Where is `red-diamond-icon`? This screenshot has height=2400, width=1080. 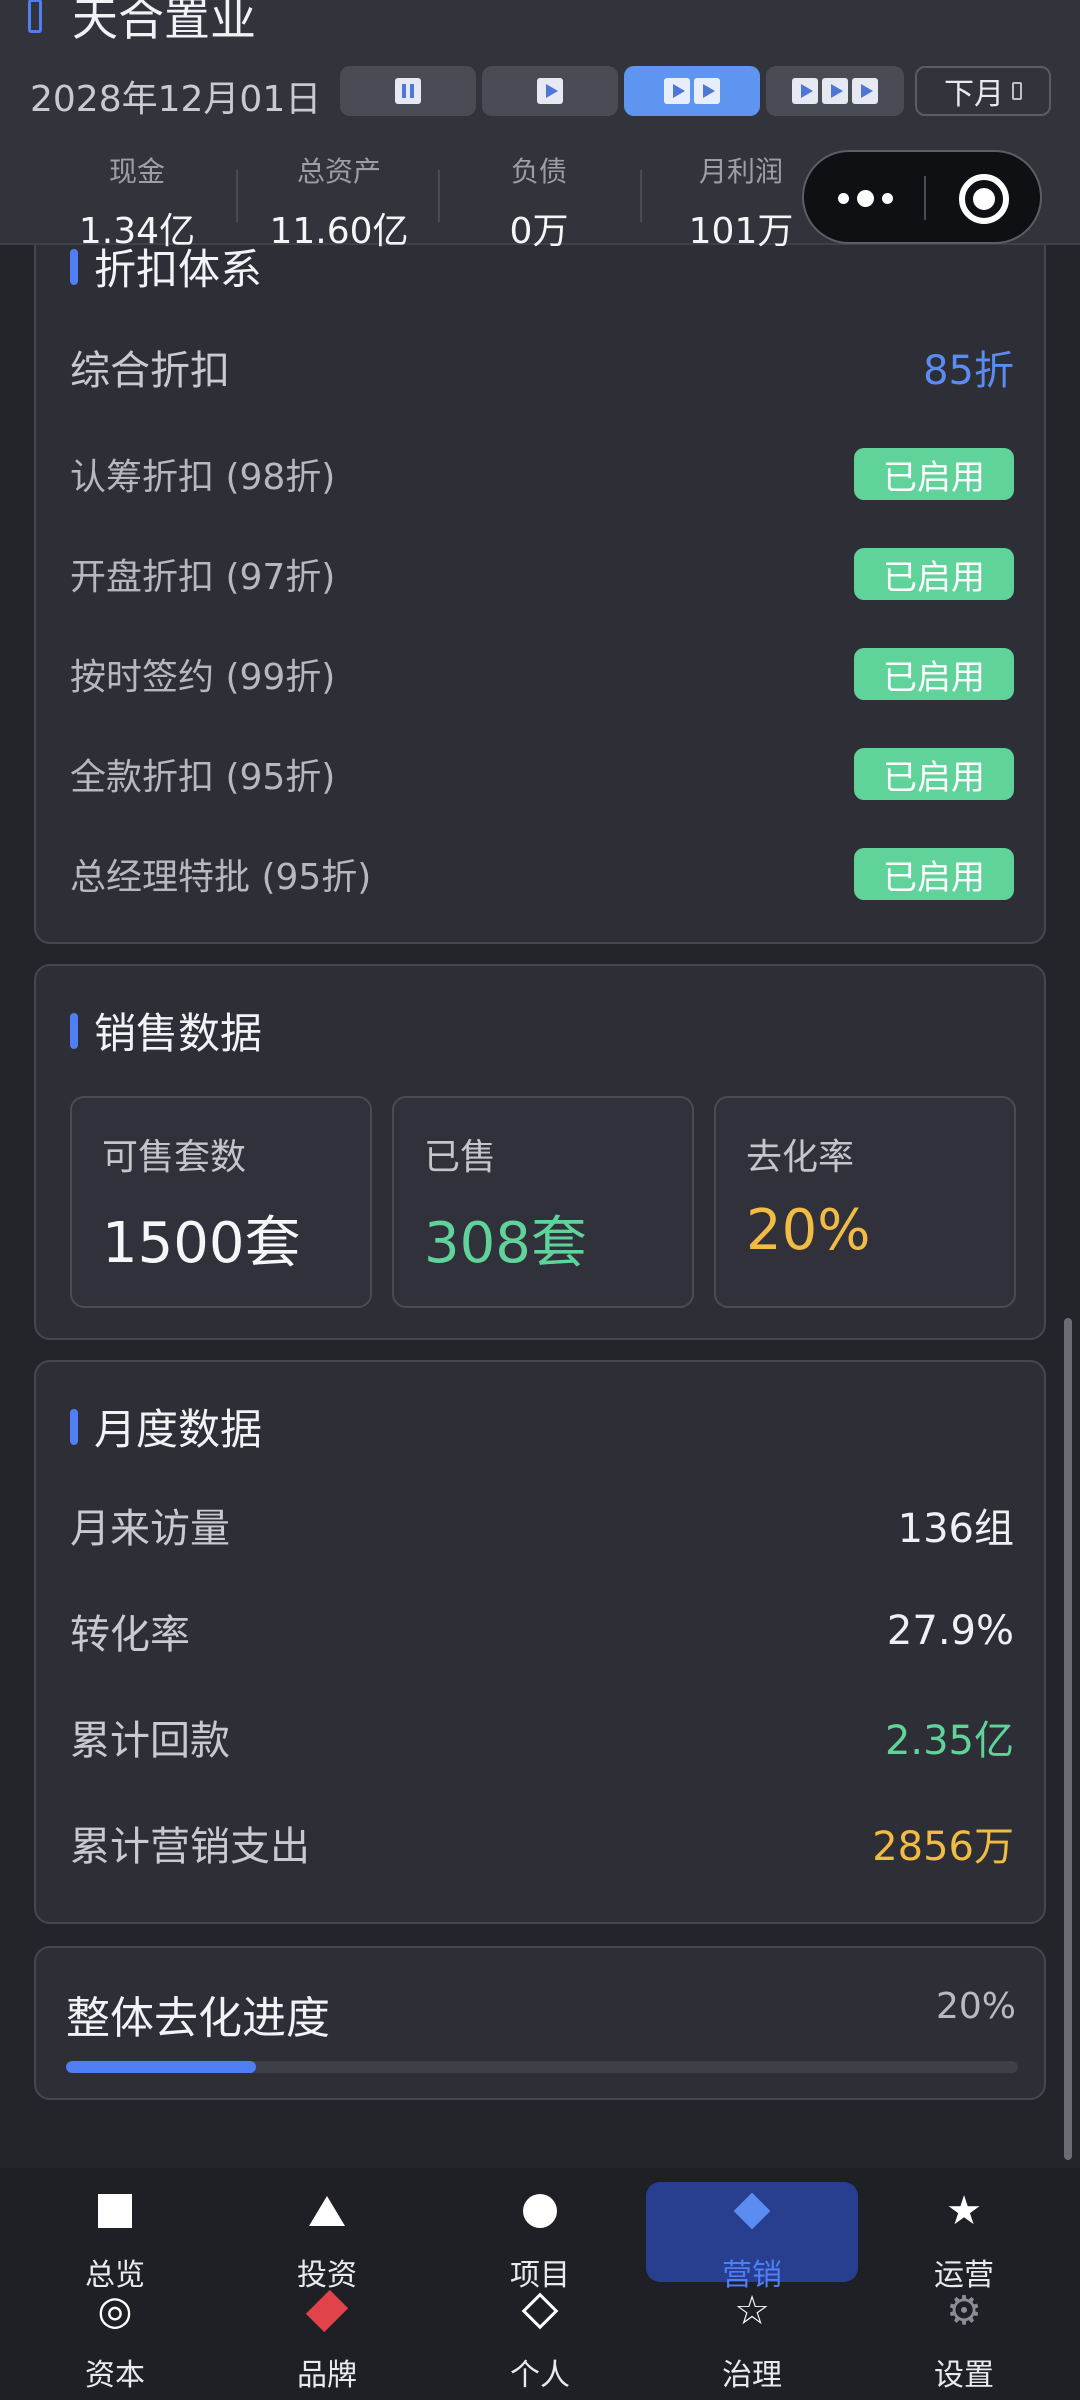
red-diamond-icon is located at coordinates (327, 2311).